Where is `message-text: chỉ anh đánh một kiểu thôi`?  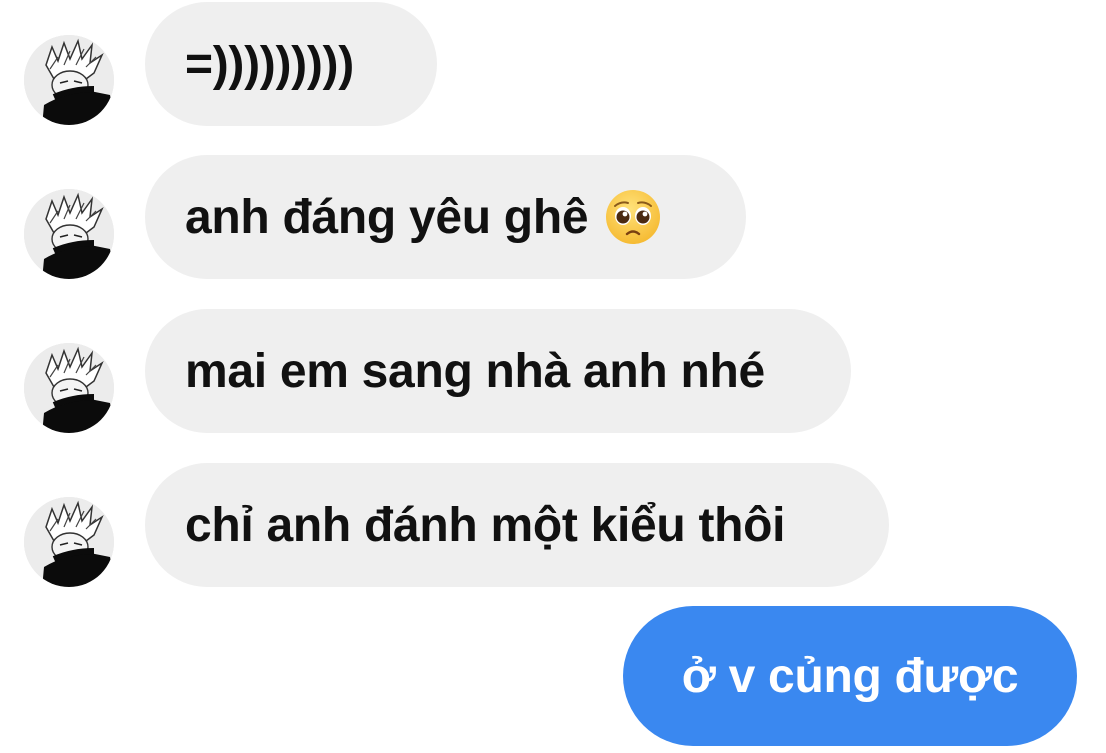 message-text: chỉ anh đánh một kiểu thôi is located at coordinates (485, 525).